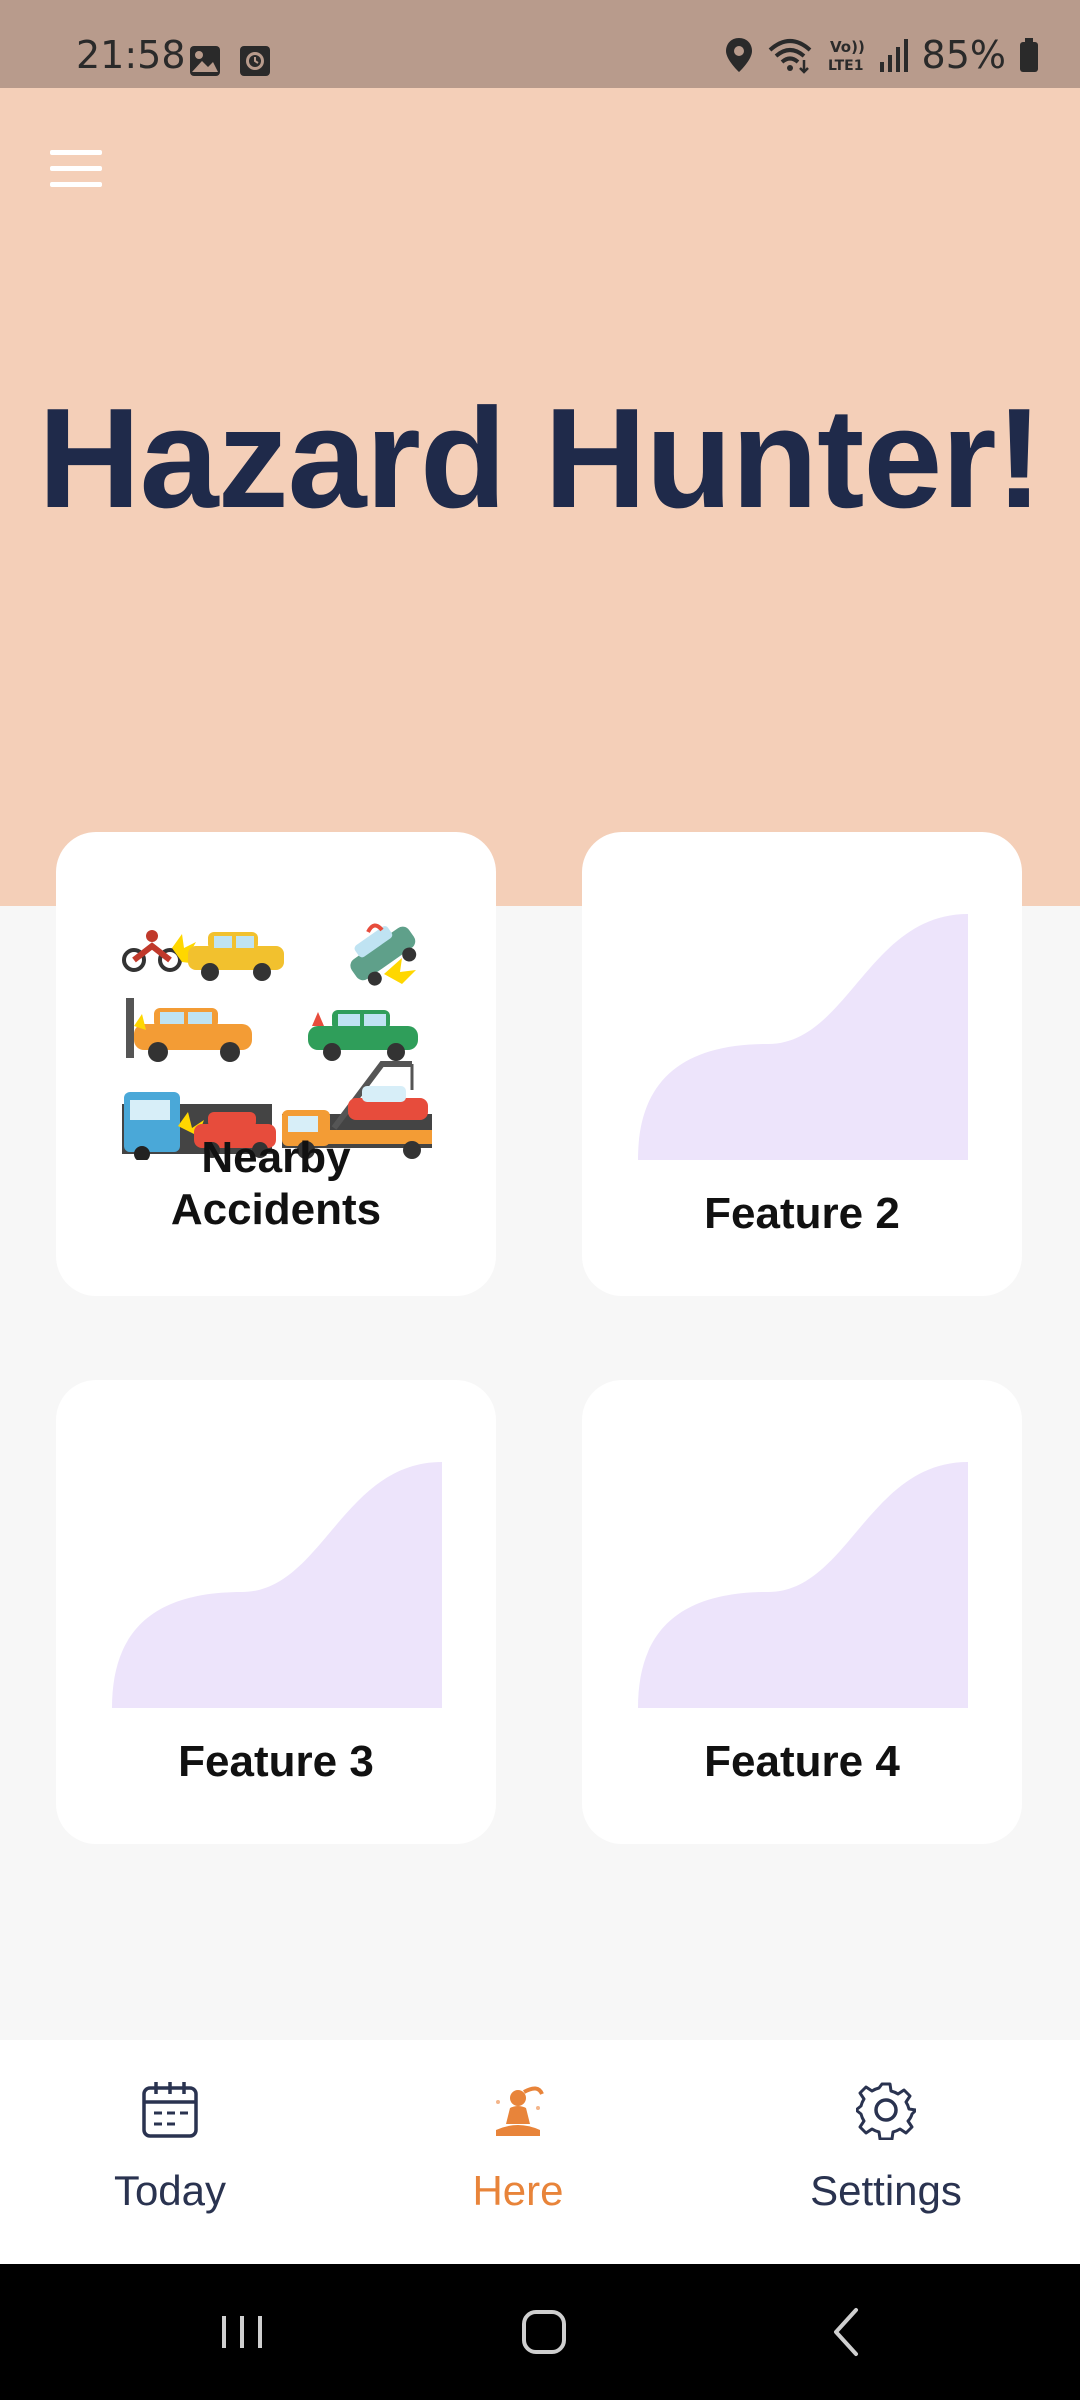 The image size is (1080, 2400). I want to click on feature-card-3: Feature 3, so click(276, 1612).